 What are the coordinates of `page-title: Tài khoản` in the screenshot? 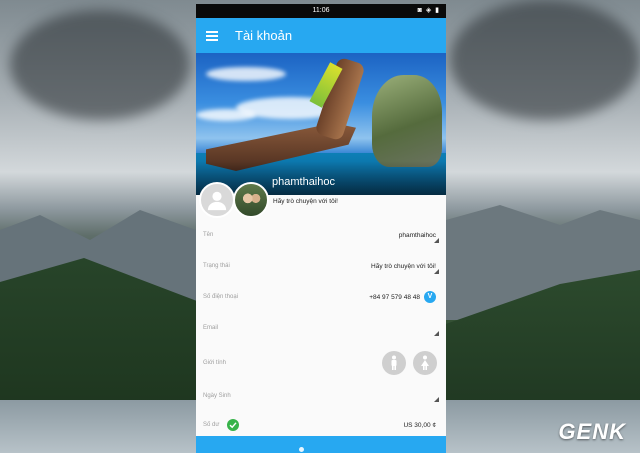 It's located at (264, 35).